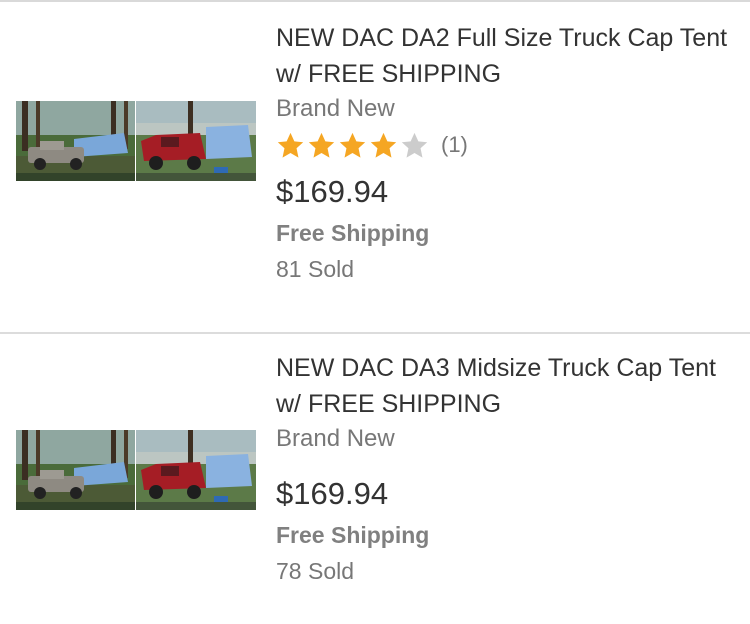 This screenshot has width=750, height=624. I want to click on rating-row: (1), so click(506, 145).